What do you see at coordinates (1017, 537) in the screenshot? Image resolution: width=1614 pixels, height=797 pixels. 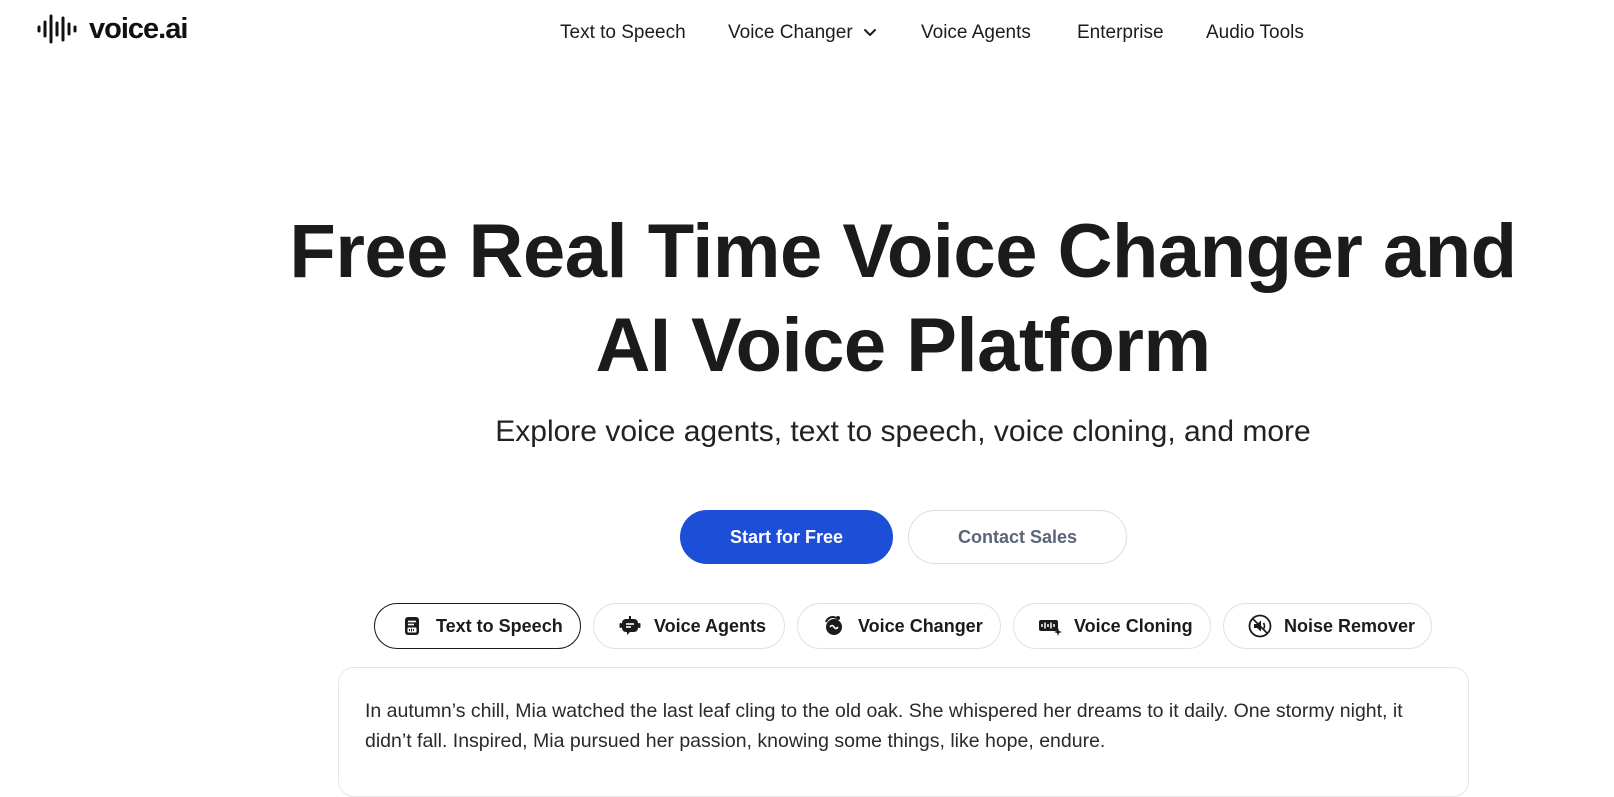 I see `contact-sales-button: Contact Sales` at bounding box center [1017, 537].